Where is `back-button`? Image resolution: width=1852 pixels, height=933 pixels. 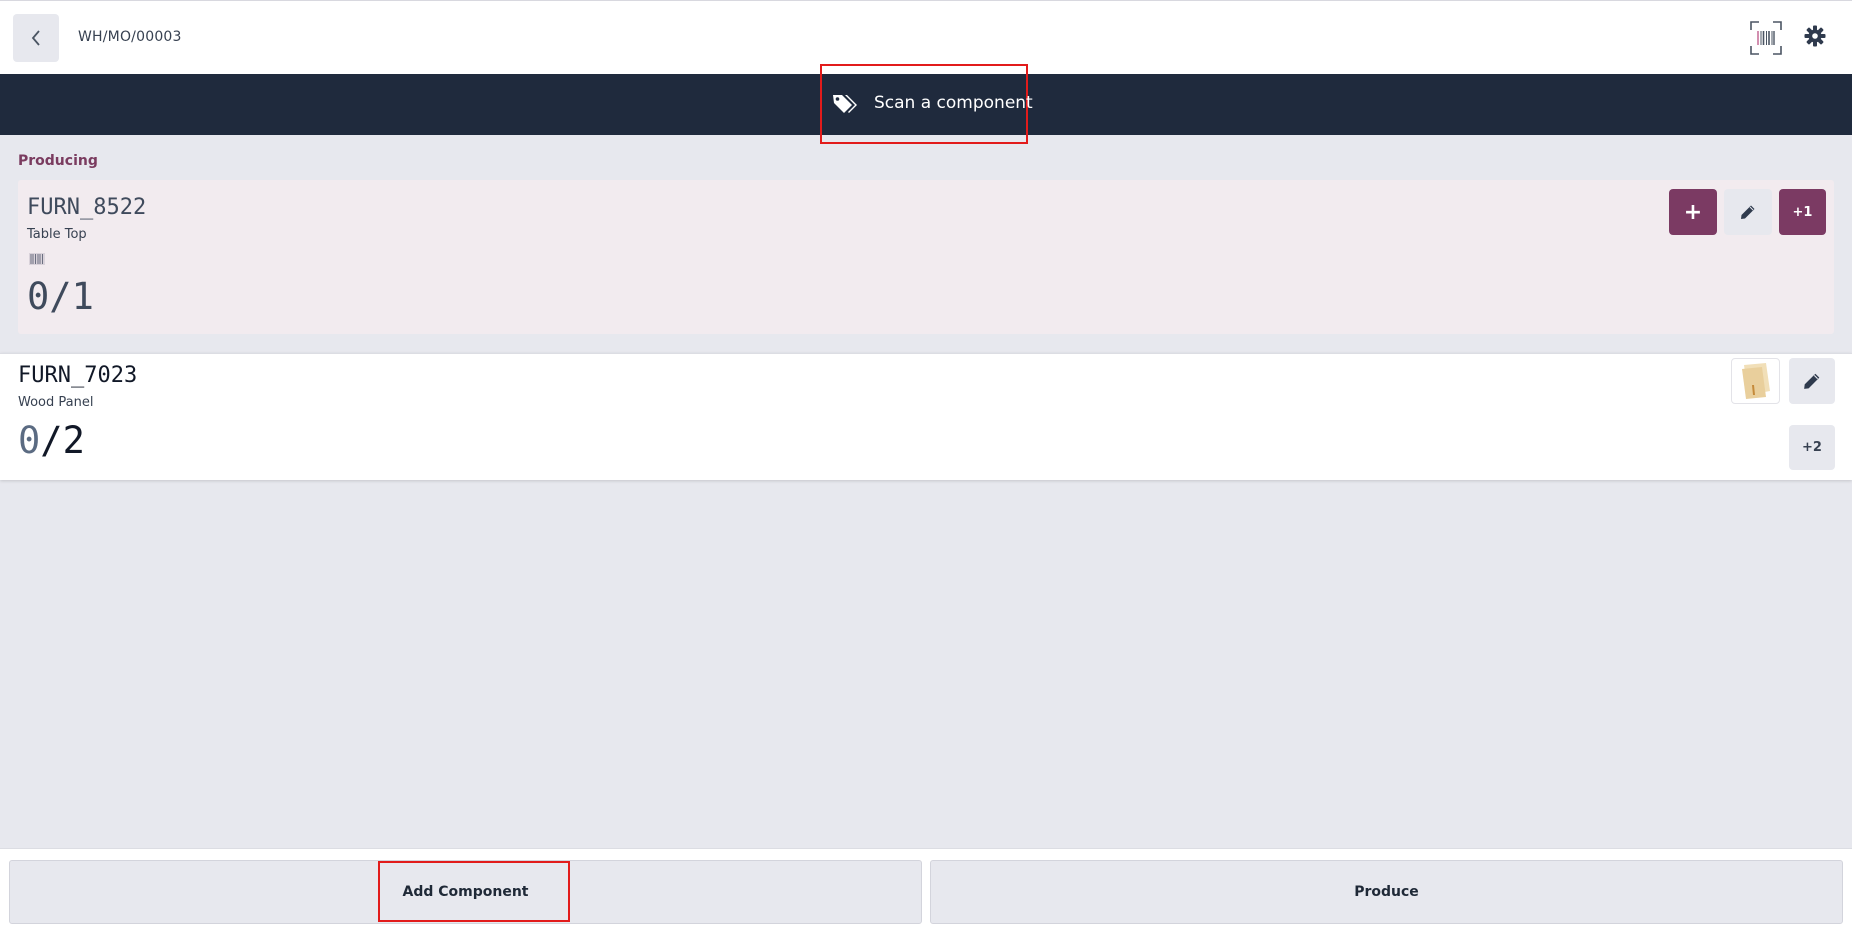 back-button is located at coordinates (36, 38).